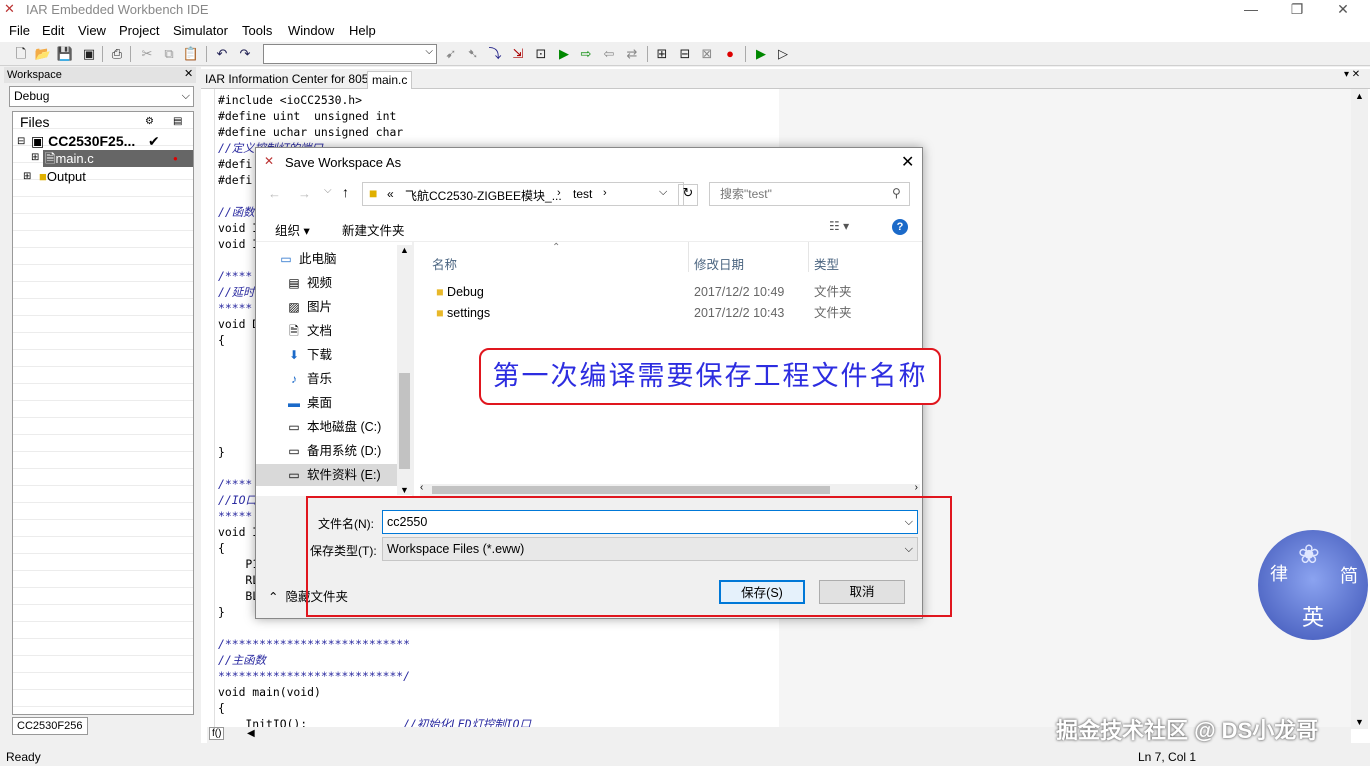  Describe the element at coordinates (629, 556) in the screenshot. I see `highlight-box` at that location.